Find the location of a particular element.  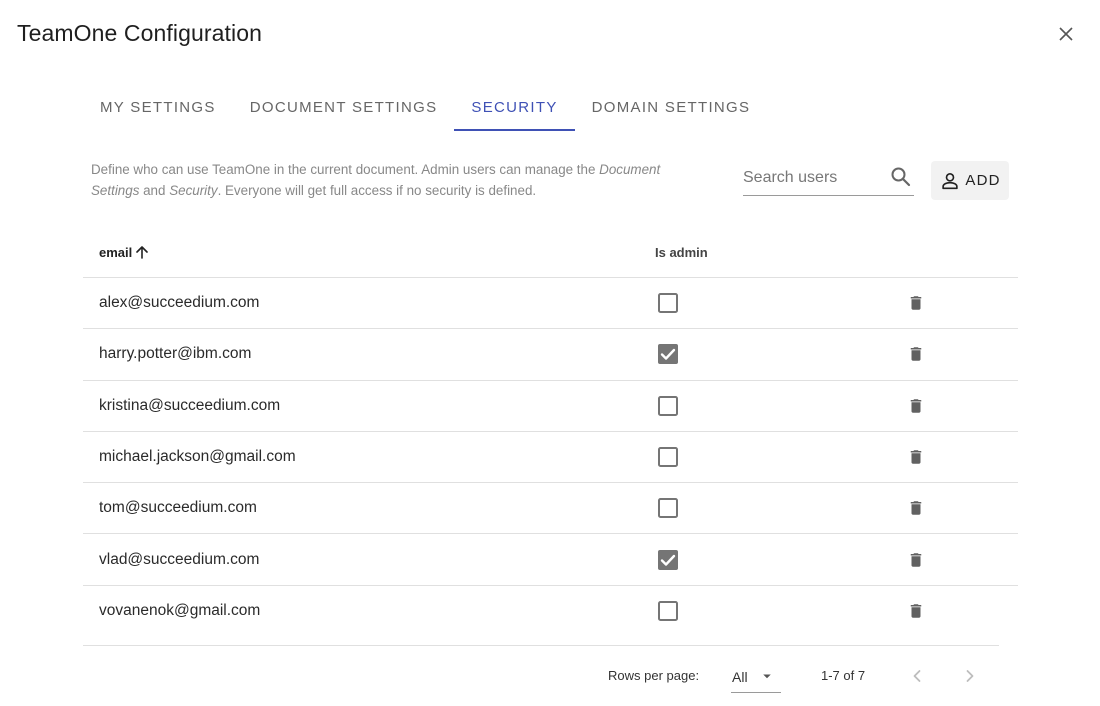

cell-email: vovanenok@gmail.com is located at coordinates (180, 611).